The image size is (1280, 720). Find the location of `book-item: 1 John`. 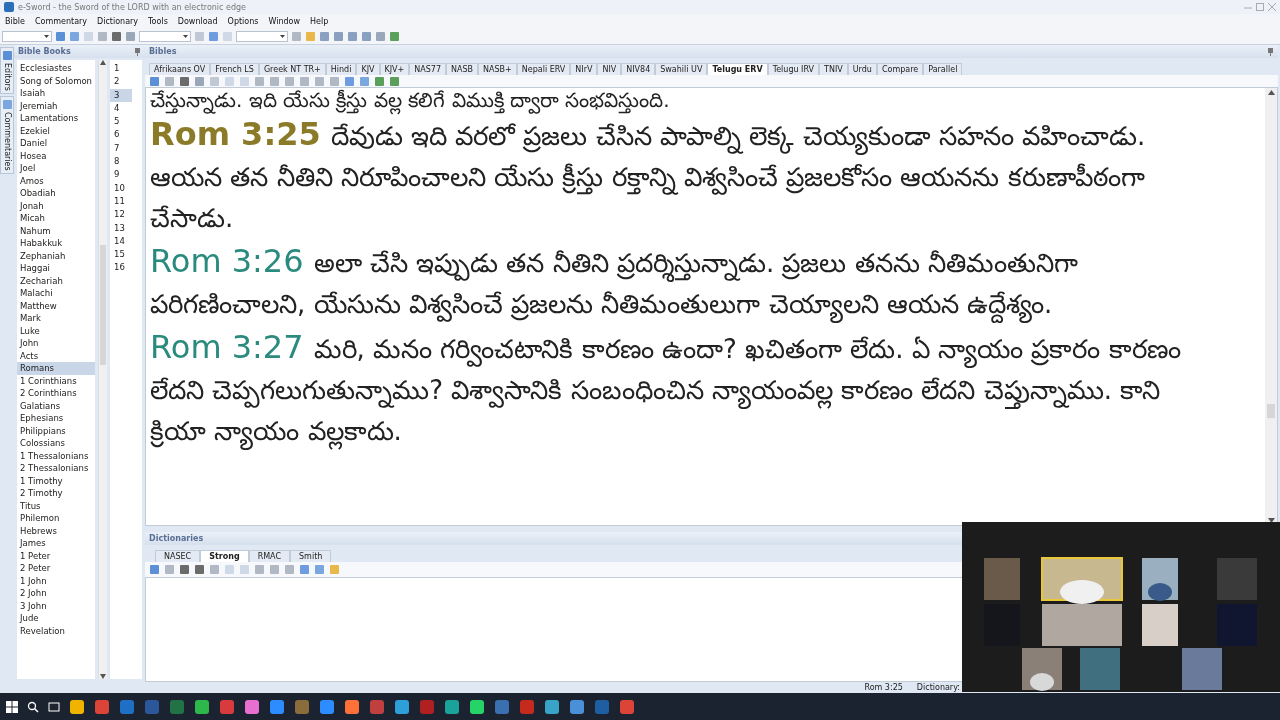

book-item: 1 John is located at coordinates (56, 580).